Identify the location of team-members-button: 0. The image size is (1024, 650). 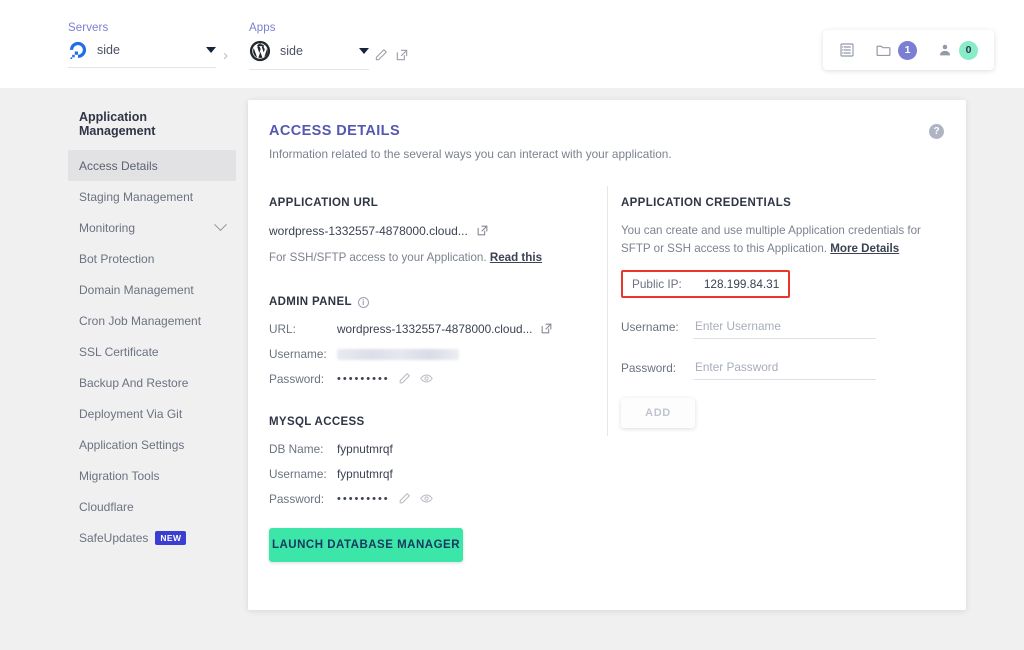
(957, 50).